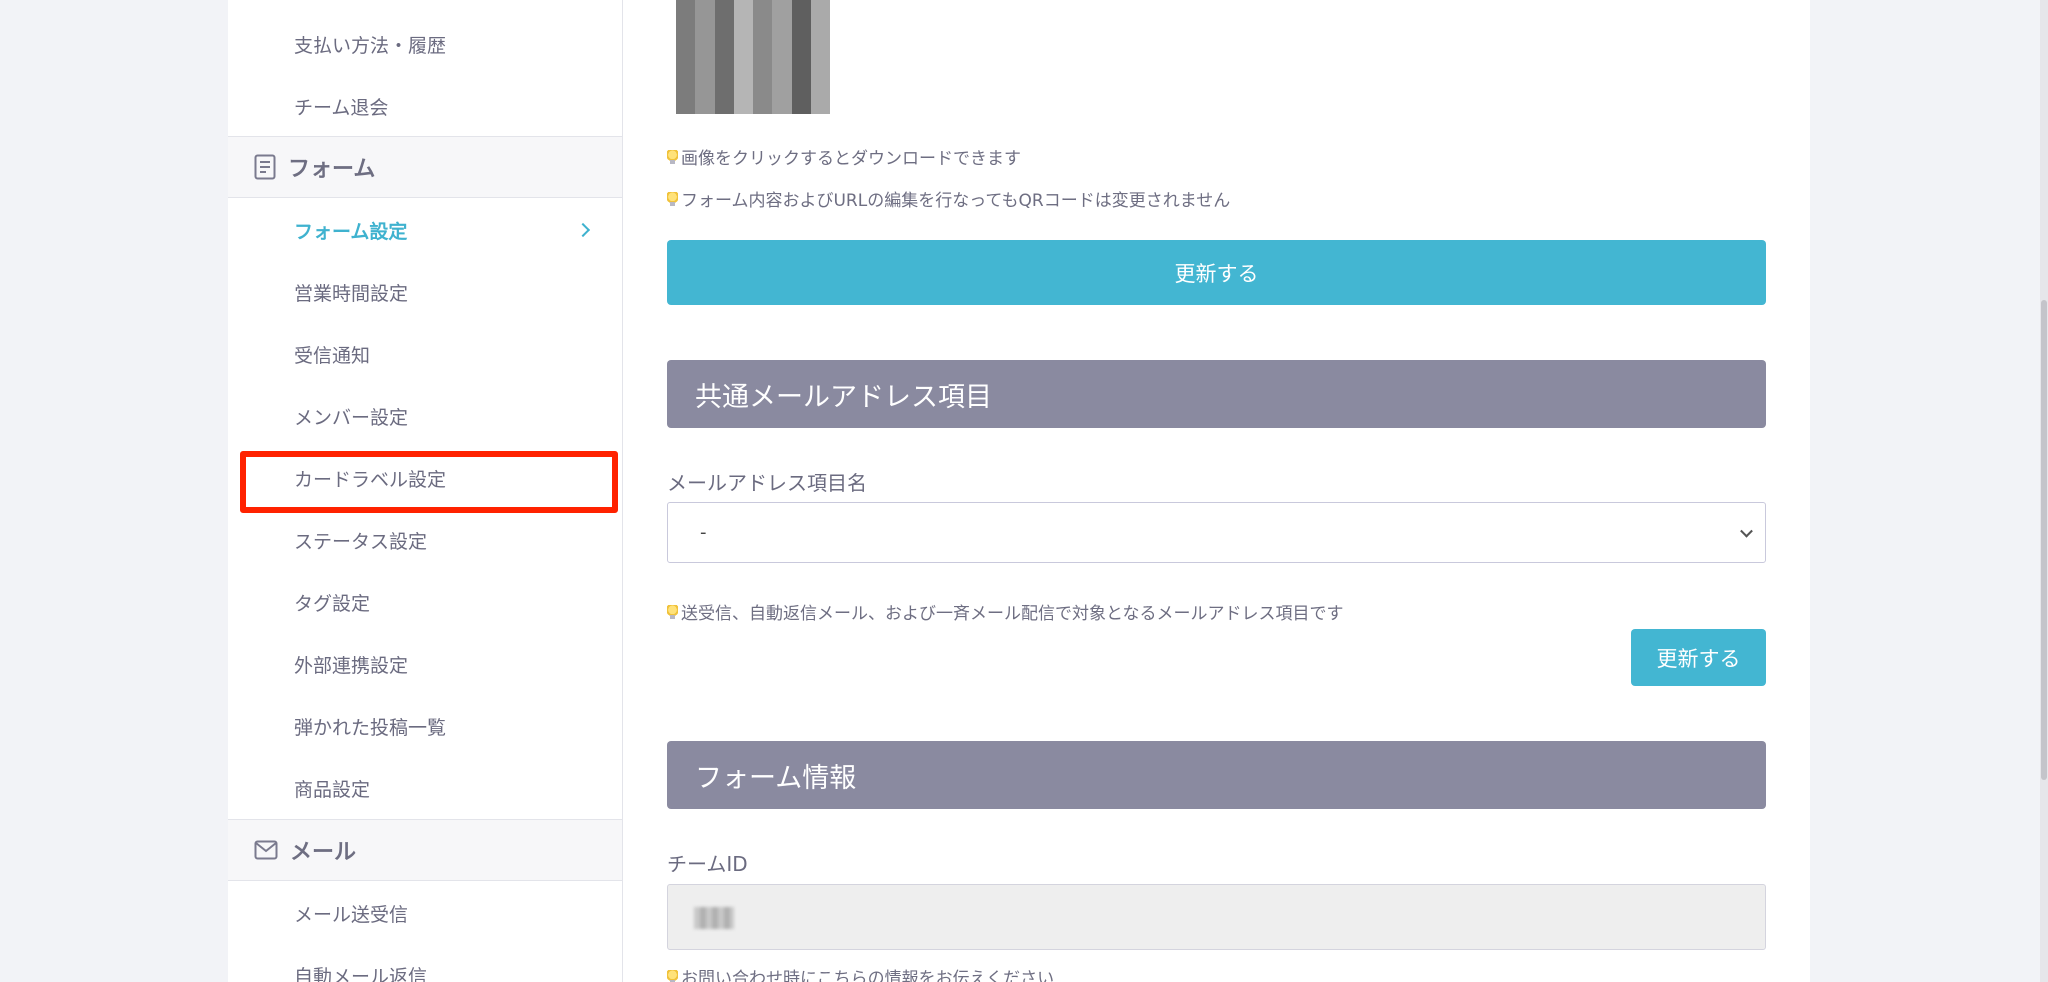  What do you see at coordinates (361, 973) in the screenshot?
I see `sidebar-item-label: 自動メール返信` at bounding box center [361, 973].